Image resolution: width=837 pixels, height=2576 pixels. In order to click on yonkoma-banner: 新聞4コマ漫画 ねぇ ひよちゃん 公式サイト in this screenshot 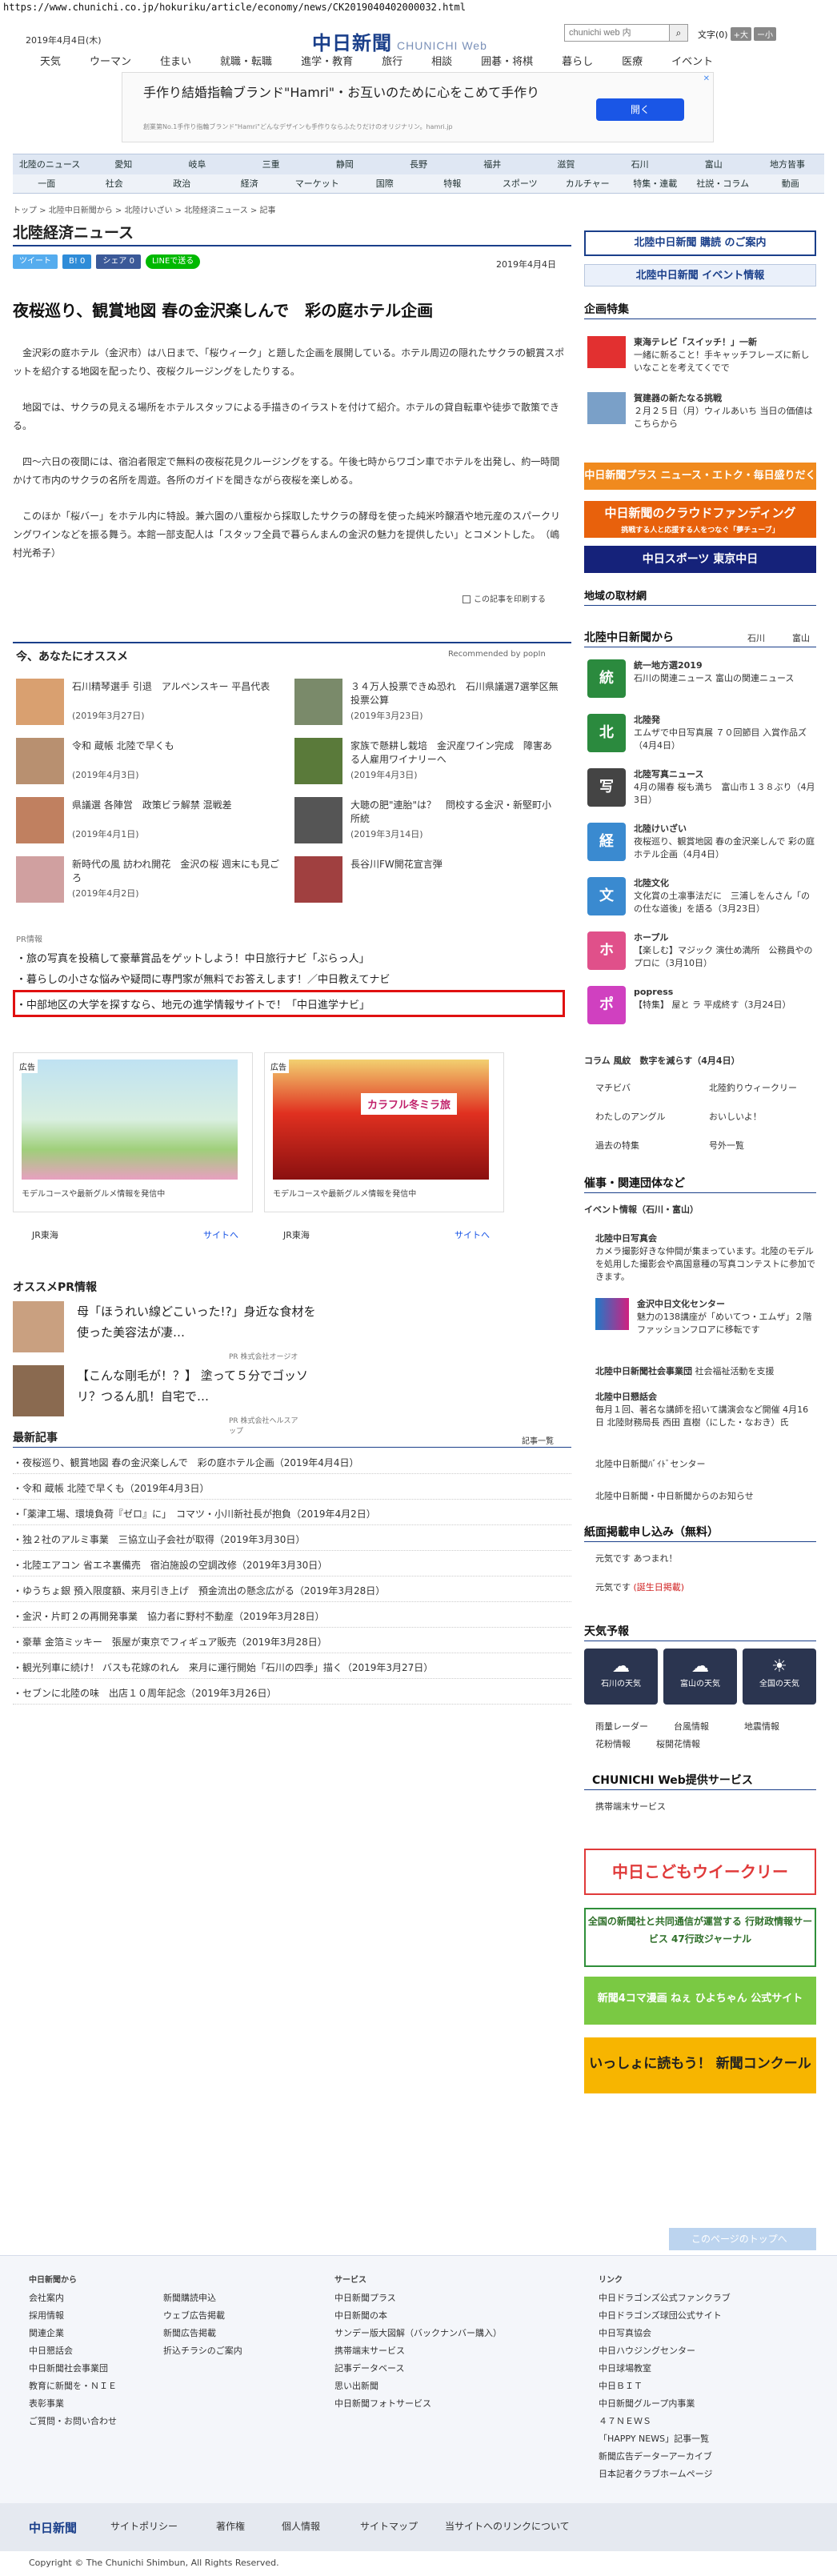, I will do `click(700, 2001)`.